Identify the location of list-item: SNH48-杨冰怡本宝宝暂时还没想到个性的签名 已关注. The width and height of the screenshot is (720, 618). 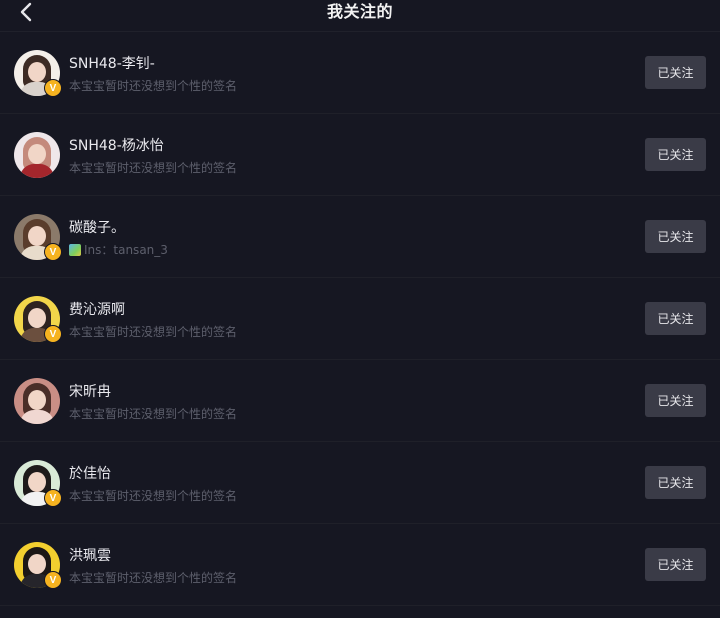
(360, 155).